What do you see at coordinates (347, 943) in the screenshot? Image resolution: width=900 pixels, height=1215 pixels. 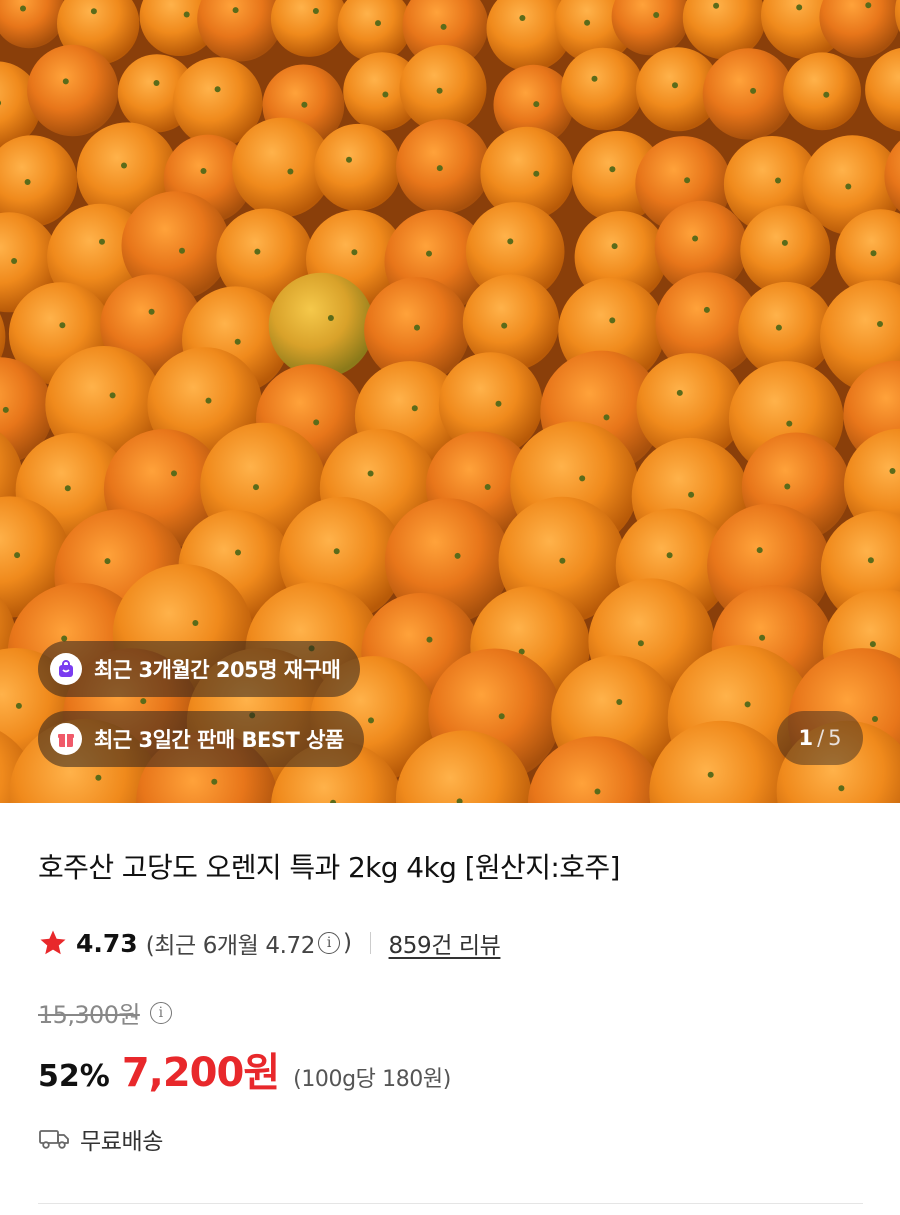 I see `recent-rating-close: )` at bounding box center [347, 943].